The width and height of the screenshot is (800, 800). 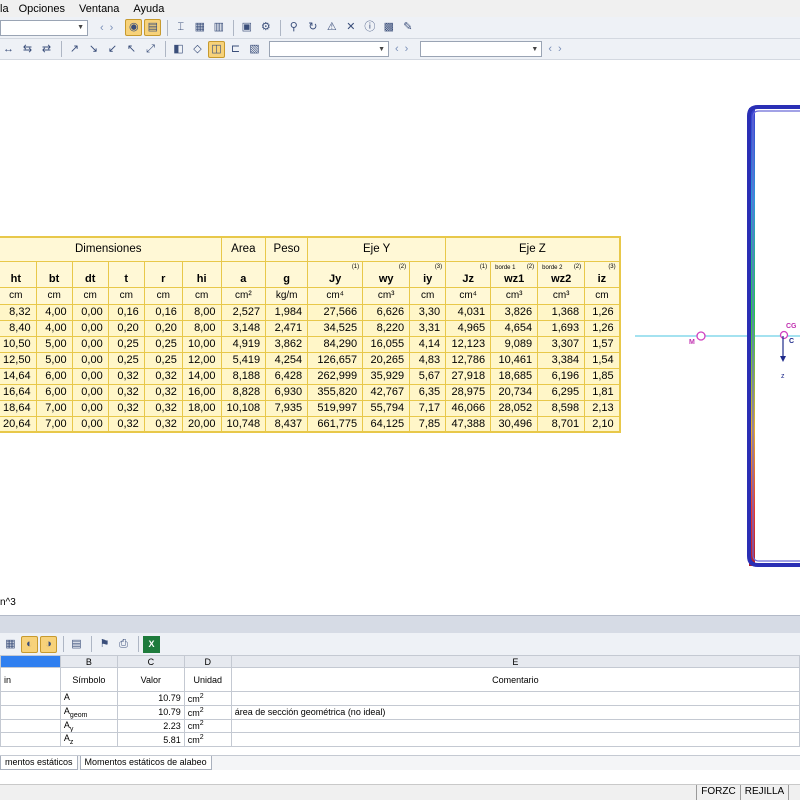 What do you see at coordinates (18, 376) in the screenshot?
I see `table-cell: 14,64` at bounding box center [18, 376].